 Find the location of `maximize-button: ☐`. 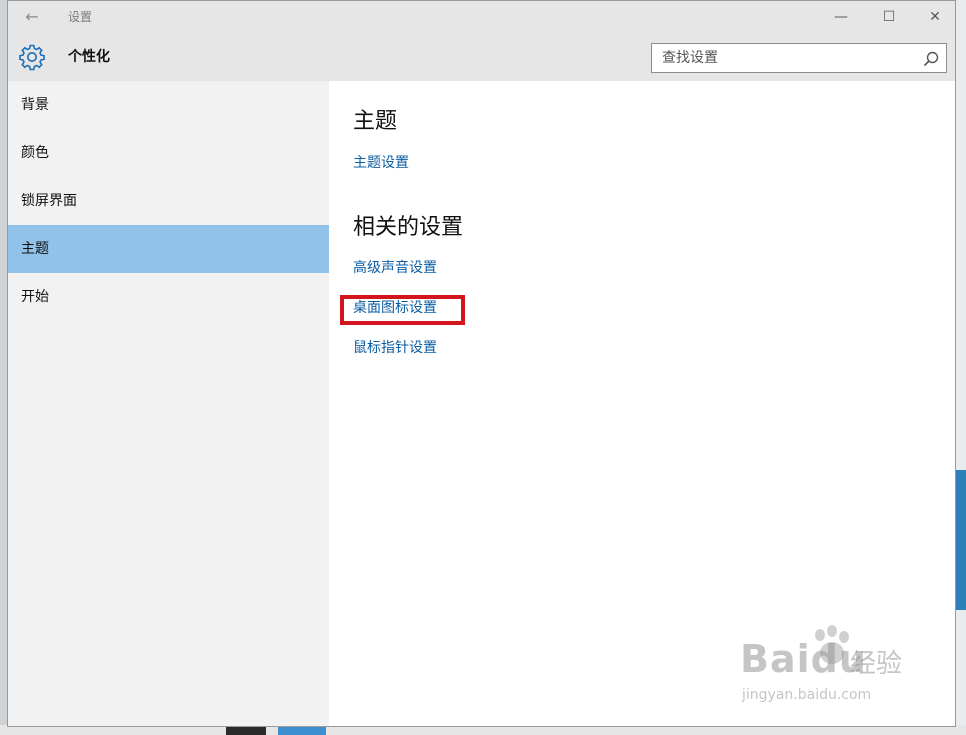

maximize-button: ☐ is located at coordinates (889, 17).